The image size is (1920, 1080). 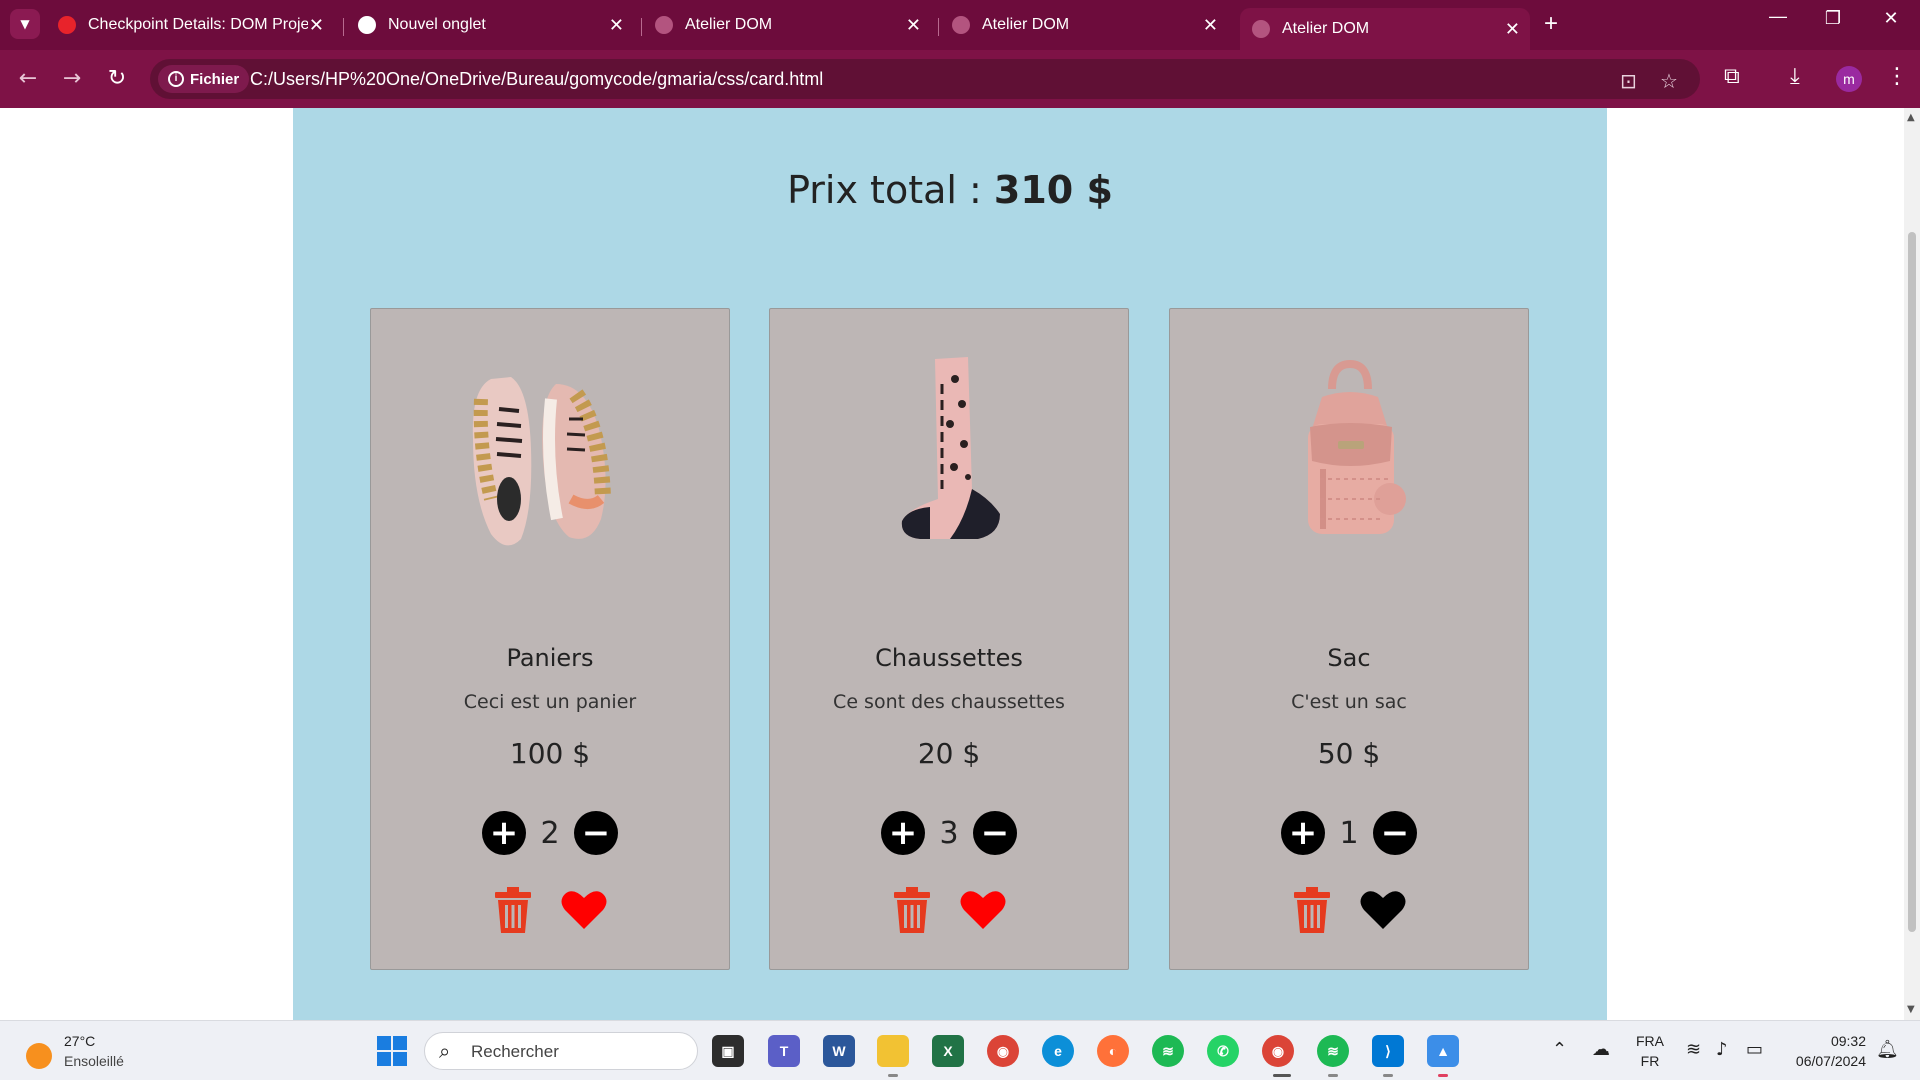 I want to click on product-name: Paniers, so click(x=550, y=658).